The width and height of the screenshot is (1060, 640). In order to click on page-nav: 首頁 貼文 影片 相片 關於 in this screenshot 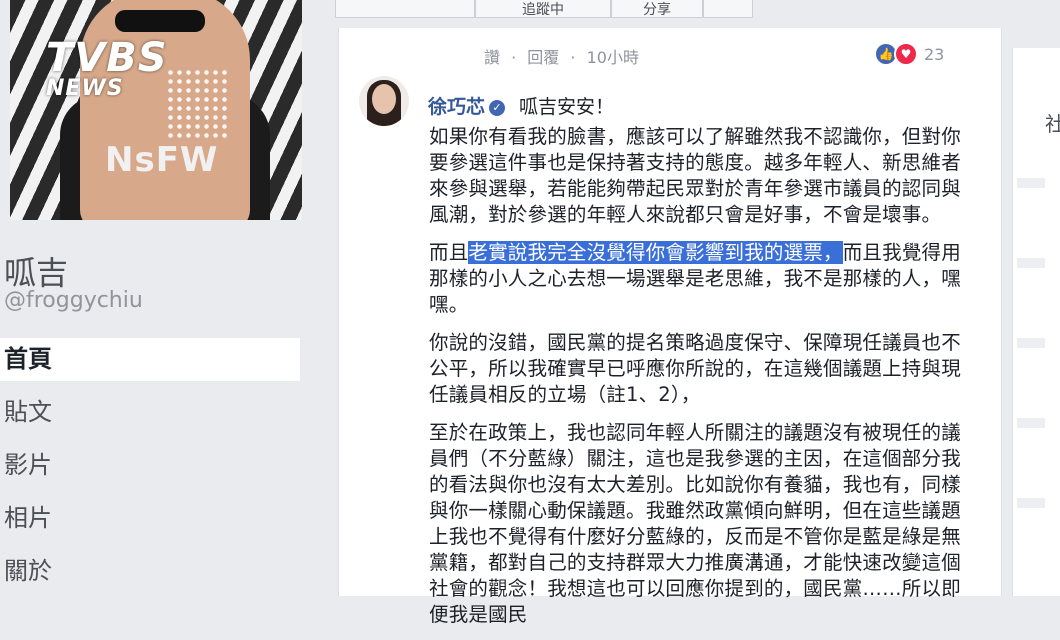, I will do `click(150, 470)`.